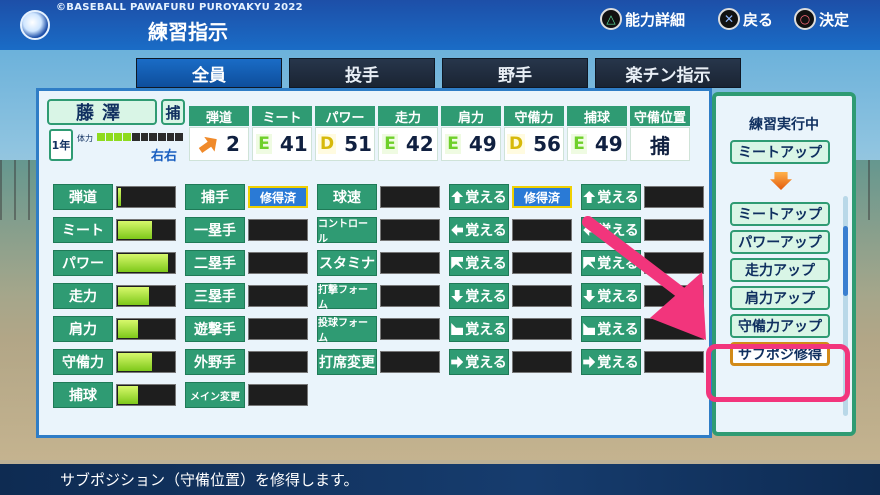  What do you see at coordinates (327, 144) in the screenshot?
I see `stat-rank: D` at bounding box center [327, 144].